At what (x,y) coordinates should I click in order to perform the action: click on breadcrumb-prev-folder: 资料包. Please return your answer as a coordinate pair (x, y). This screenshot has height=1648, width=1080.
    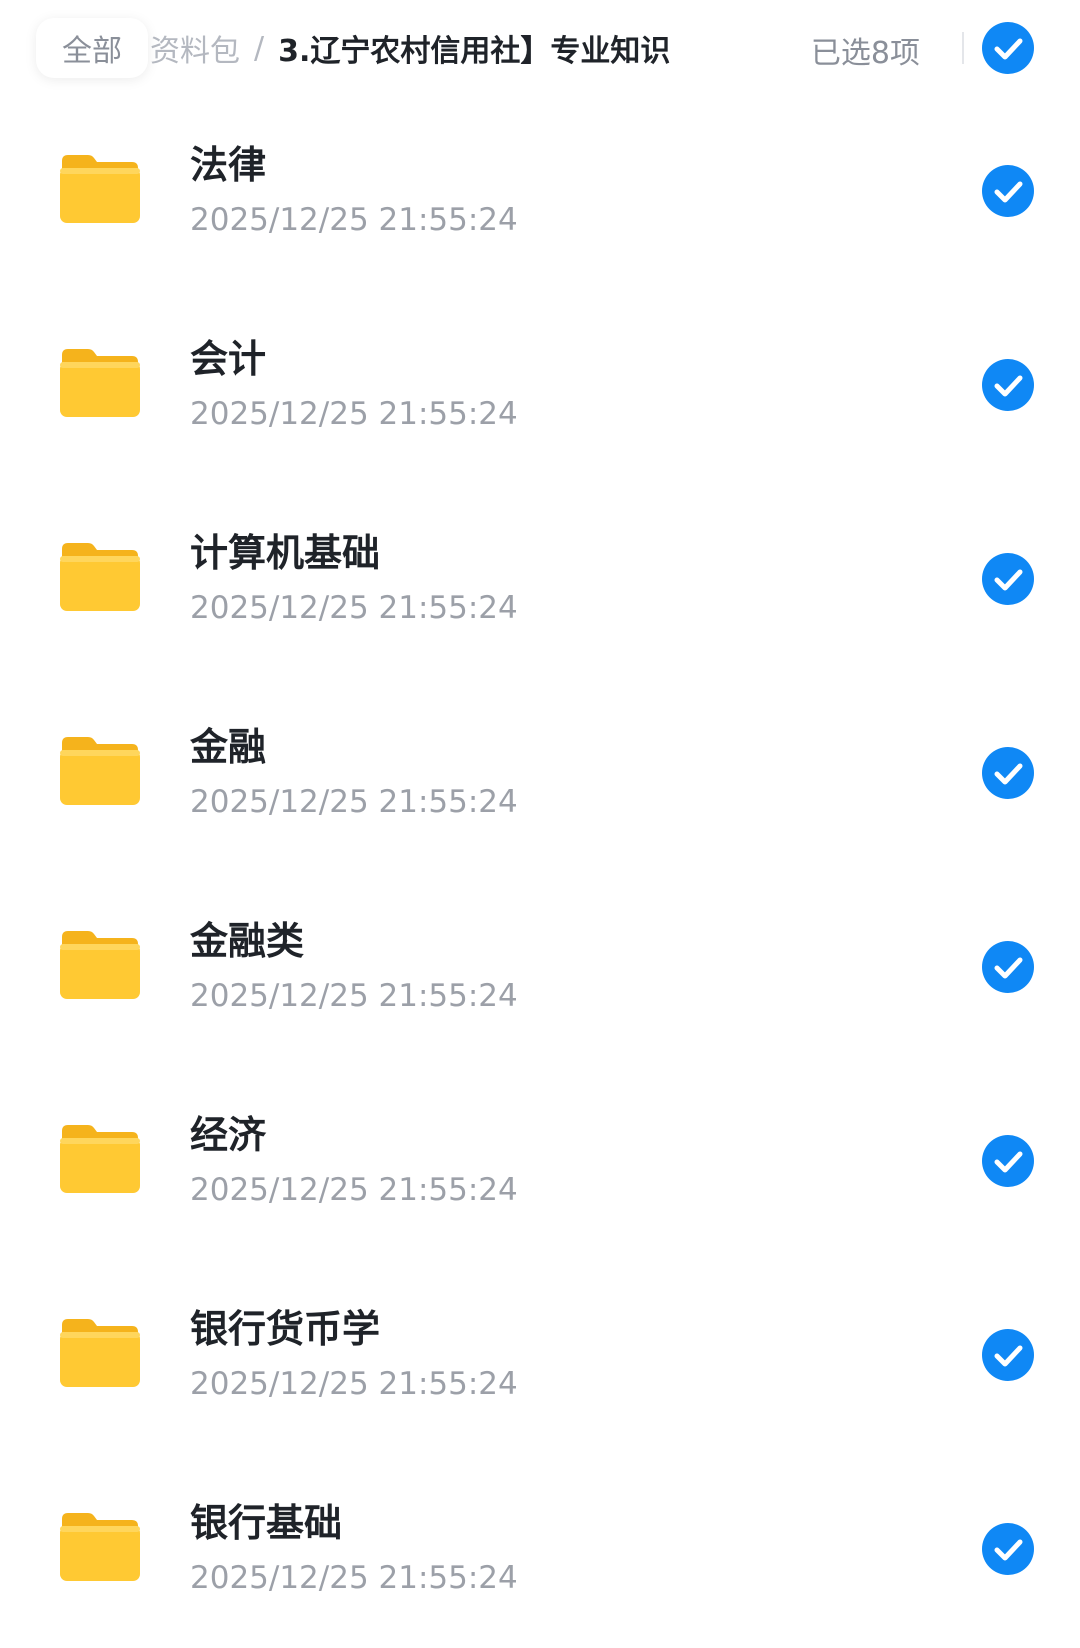
    Looking at the image, I should click on (195, 48).